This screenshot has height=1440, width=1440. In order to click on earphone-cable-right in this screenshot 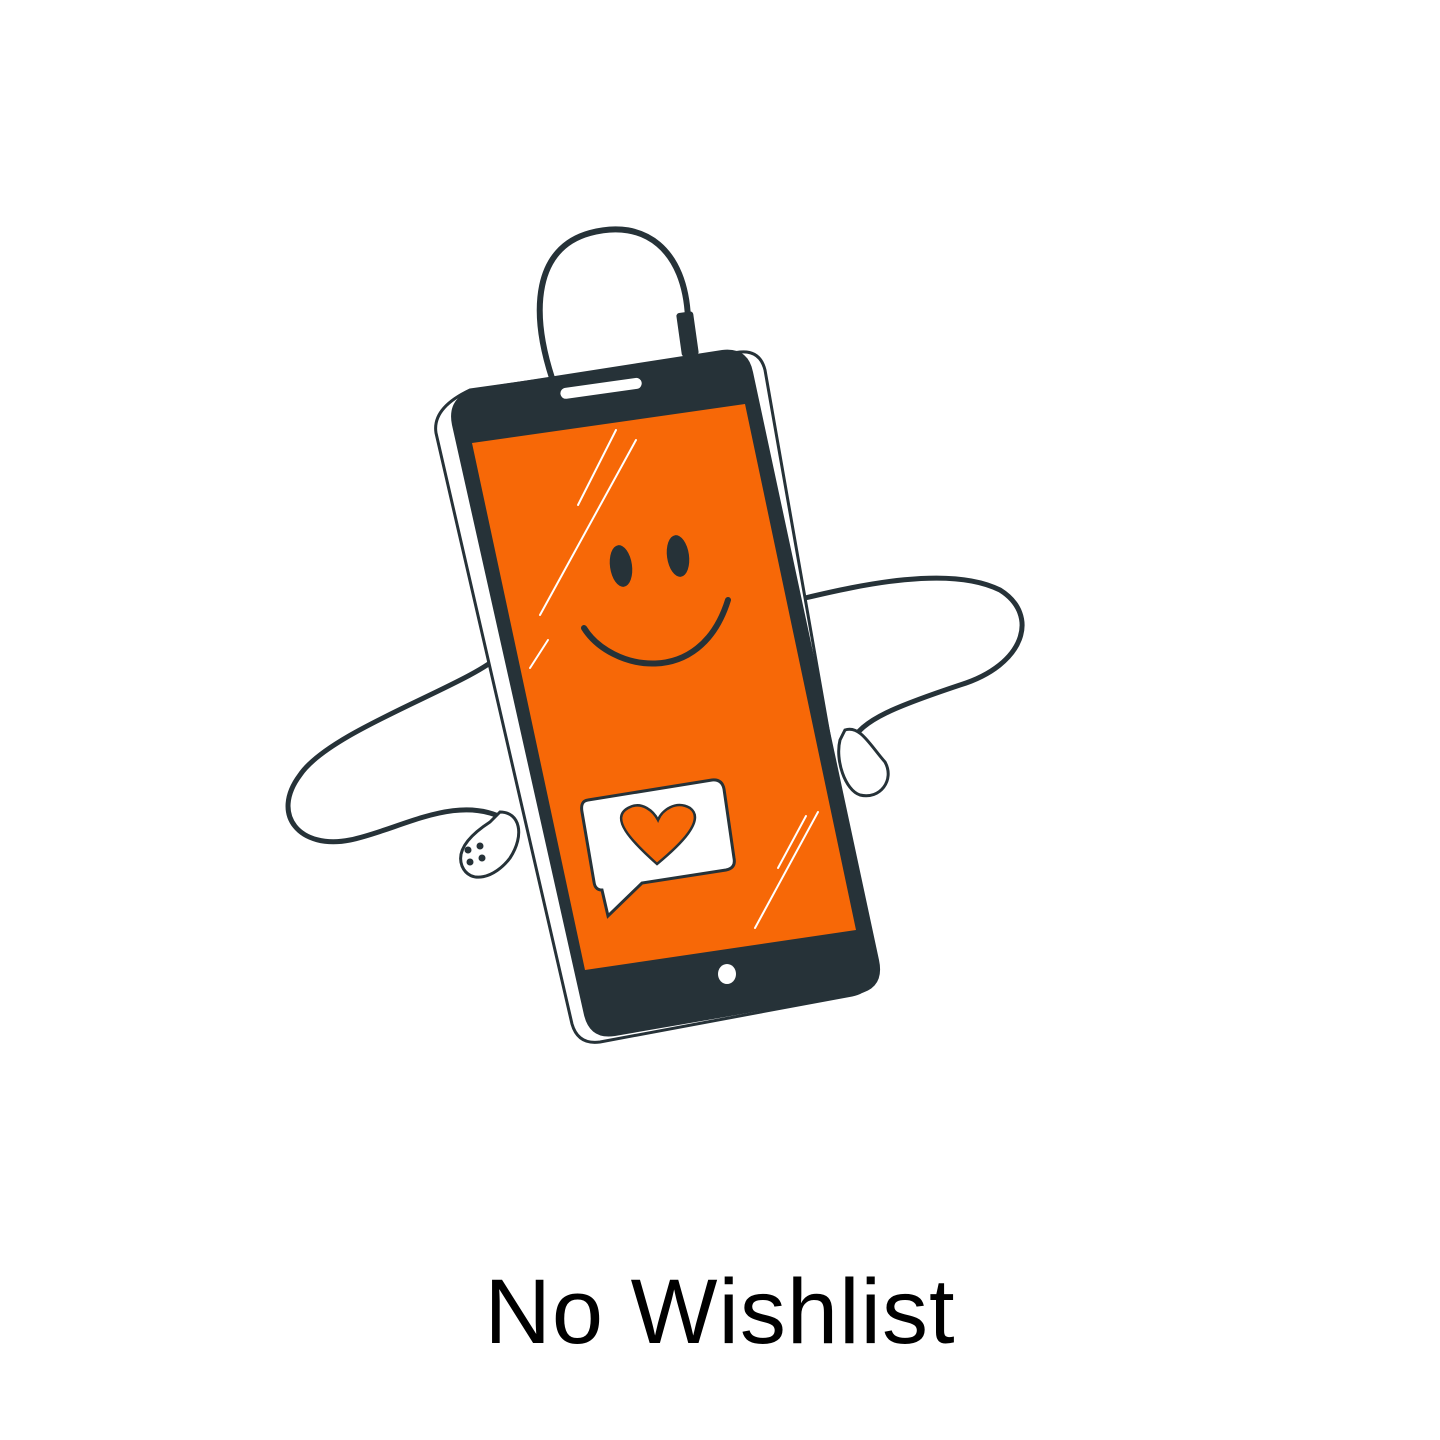, I will do `click(913, 660)`.